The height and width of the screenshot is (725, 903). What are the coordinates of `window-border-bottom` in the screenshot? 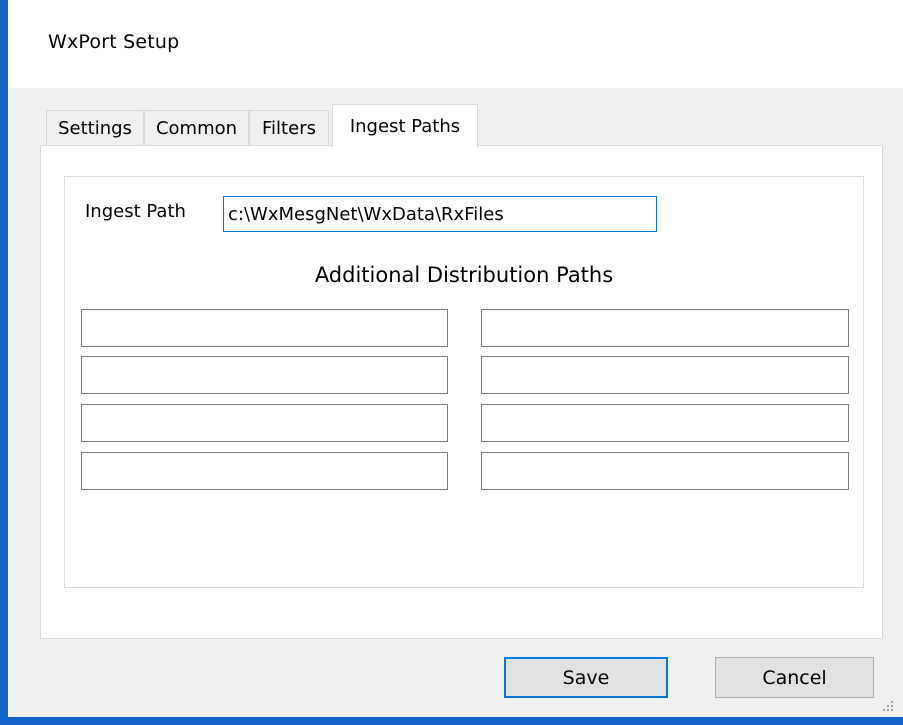 It's located at (451, 721).